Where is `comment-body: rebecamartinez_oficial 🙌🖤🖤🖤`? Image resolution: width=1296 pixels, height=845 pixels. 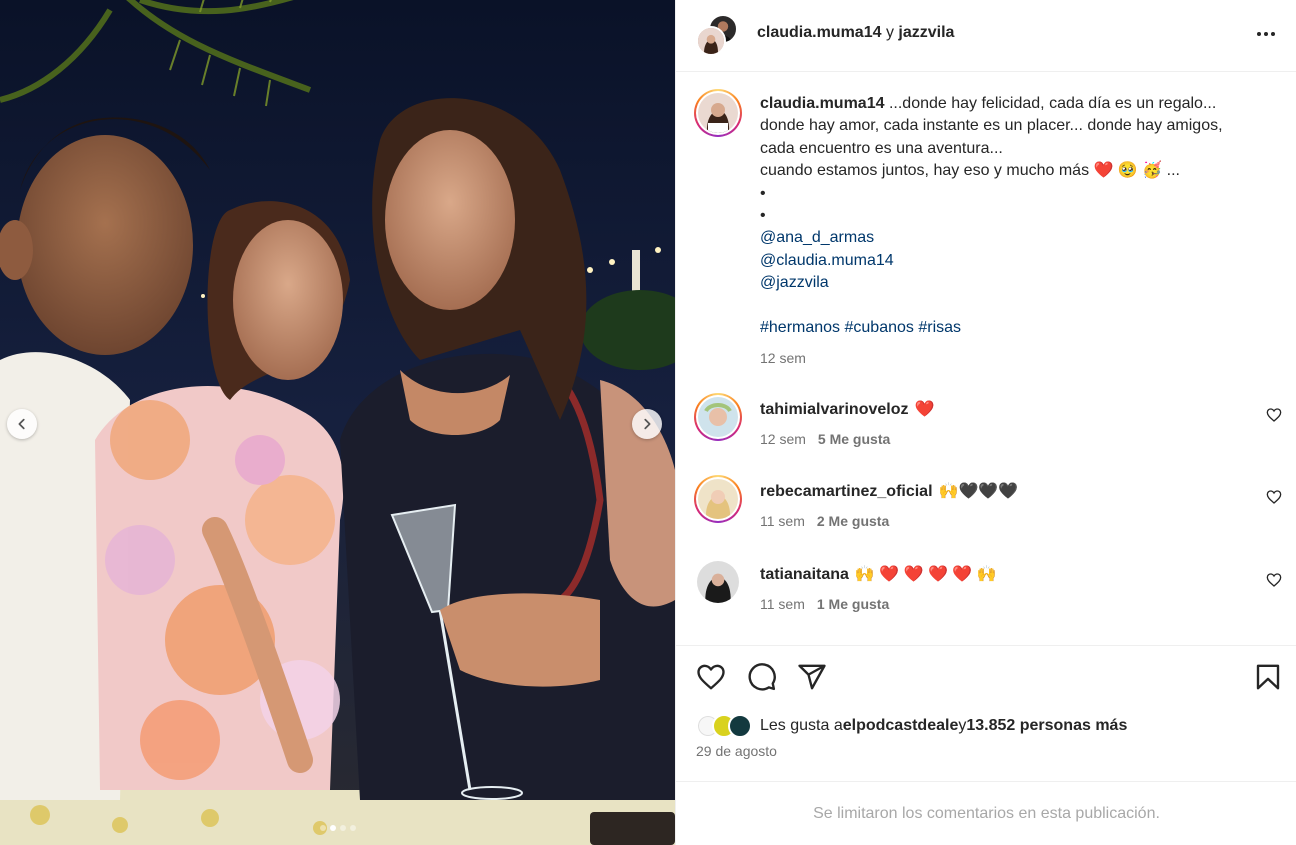 comment-body: rebecamartinez_oficial 🙌🖤🖤🖤 is located at coordinates (889, 491).